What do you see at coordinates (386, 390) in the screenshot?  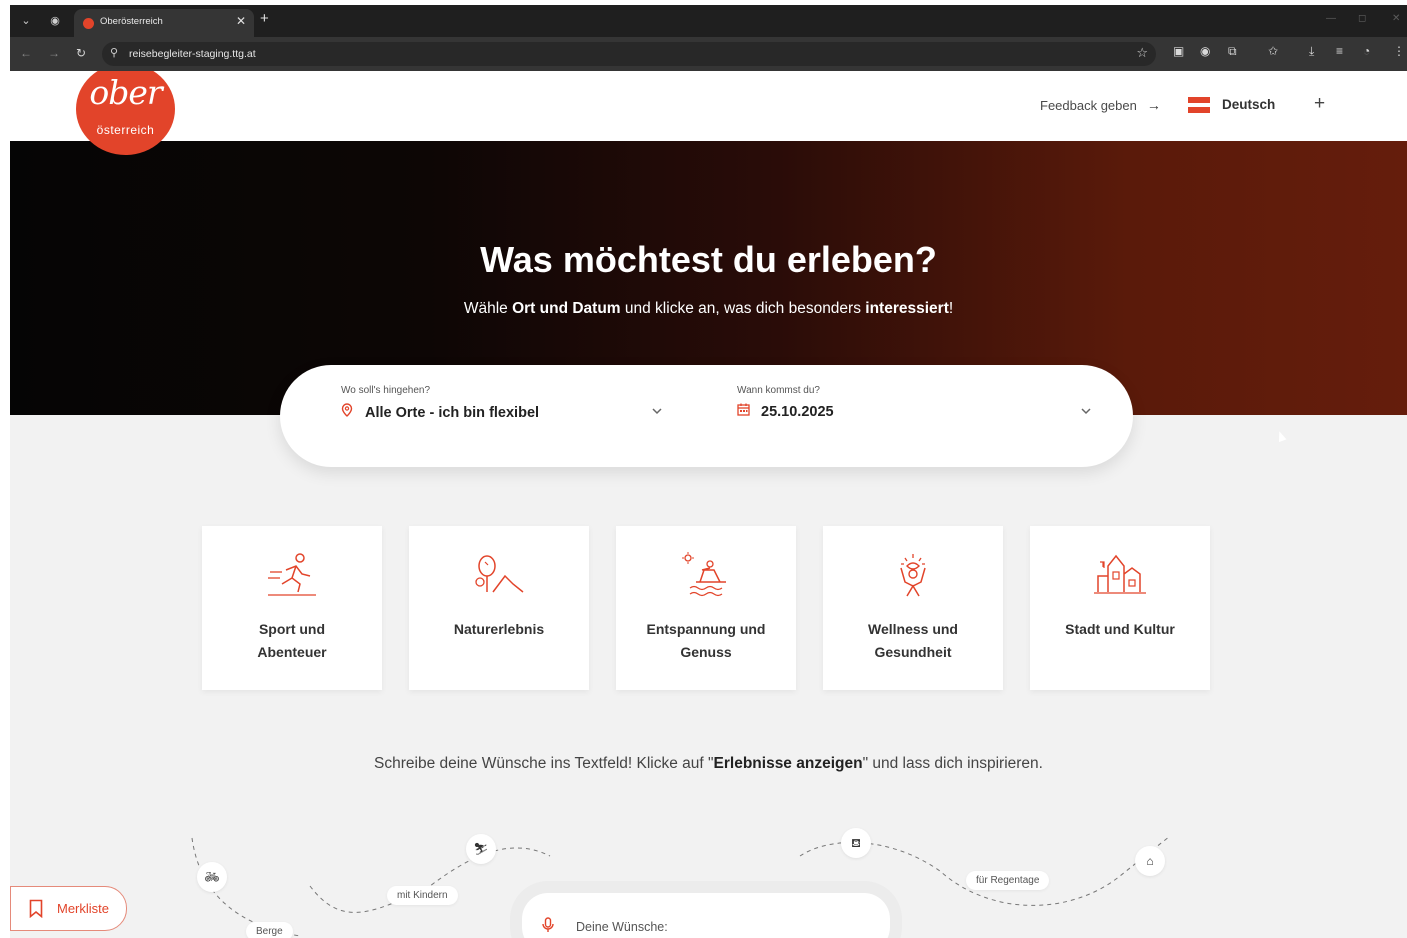 I see `location-label: Wo soll's hingehen?` at bounding box center [386, 390].